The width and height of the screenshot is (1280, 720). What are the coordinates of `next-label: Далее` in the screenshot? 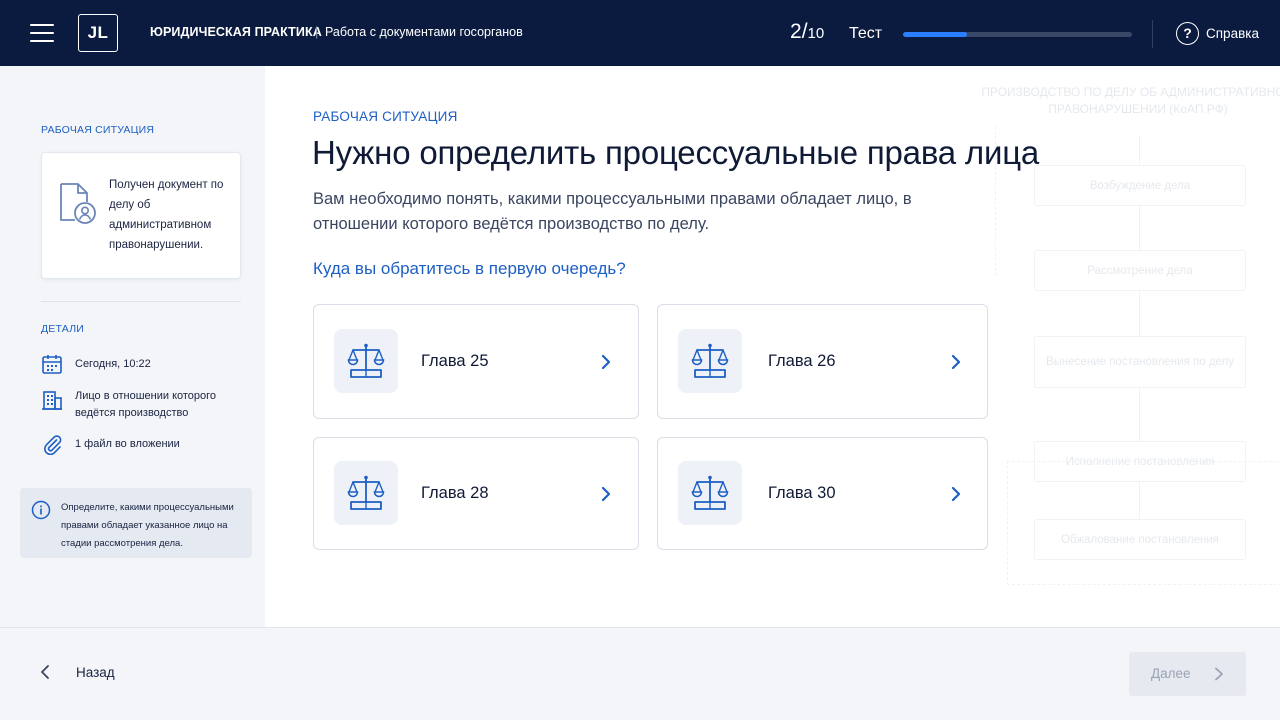 It's located at (1171, 673).